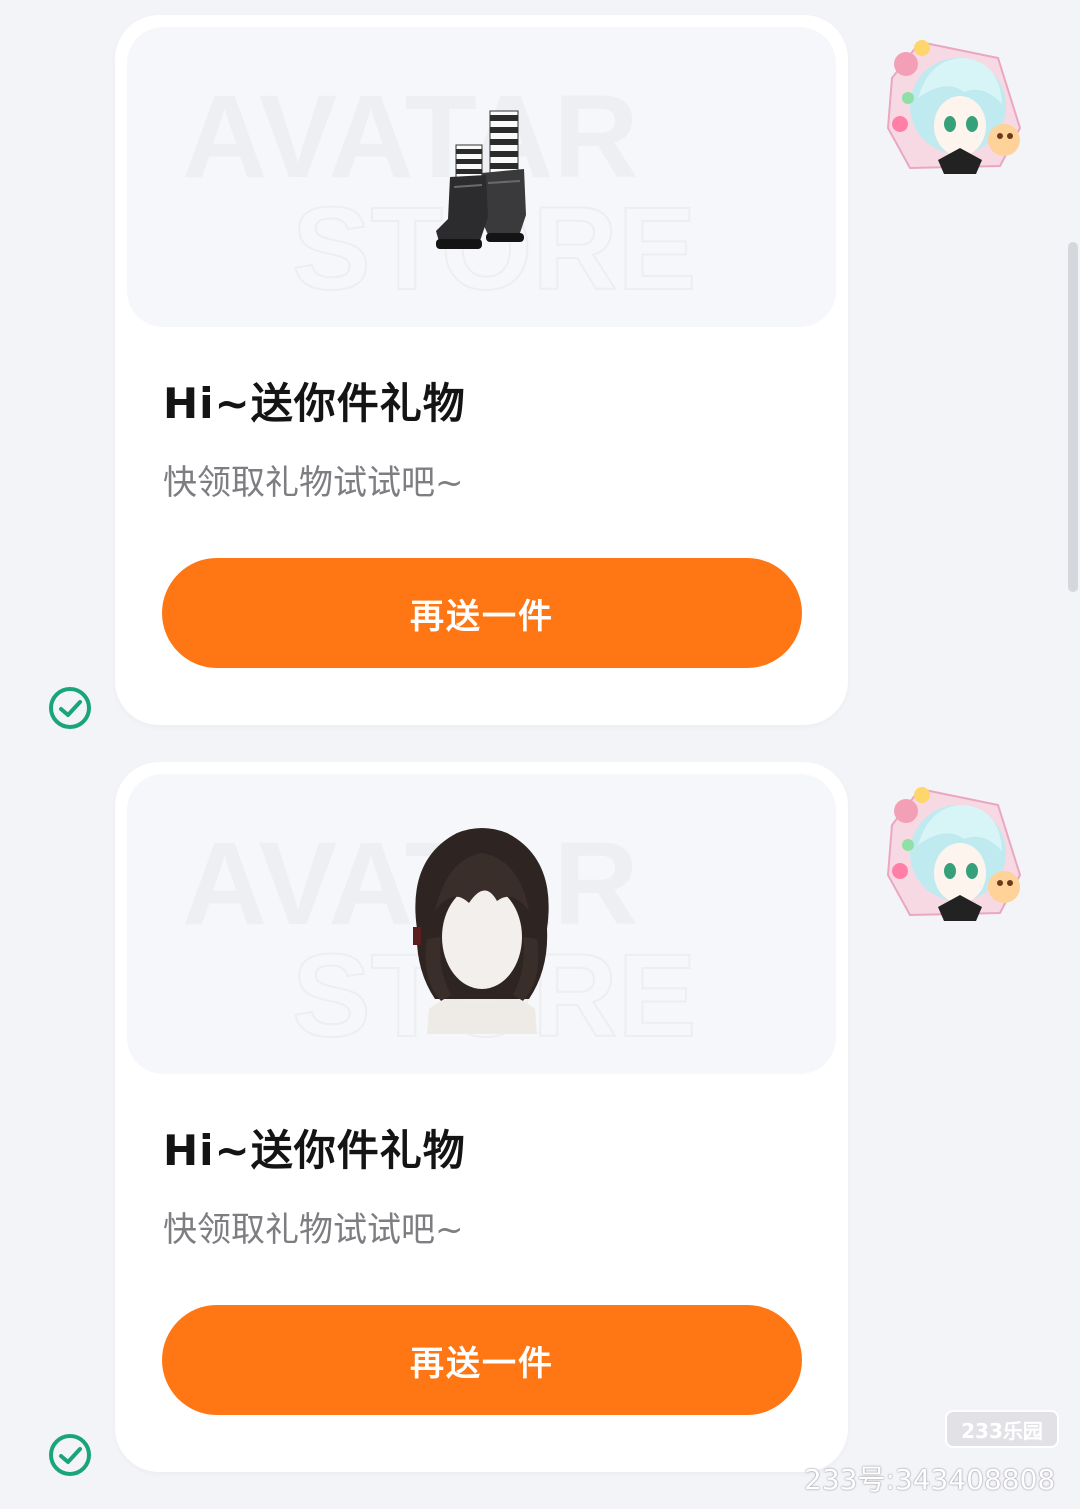  I want to click on brand-logo: 233乐园, so click(1002, 1429).